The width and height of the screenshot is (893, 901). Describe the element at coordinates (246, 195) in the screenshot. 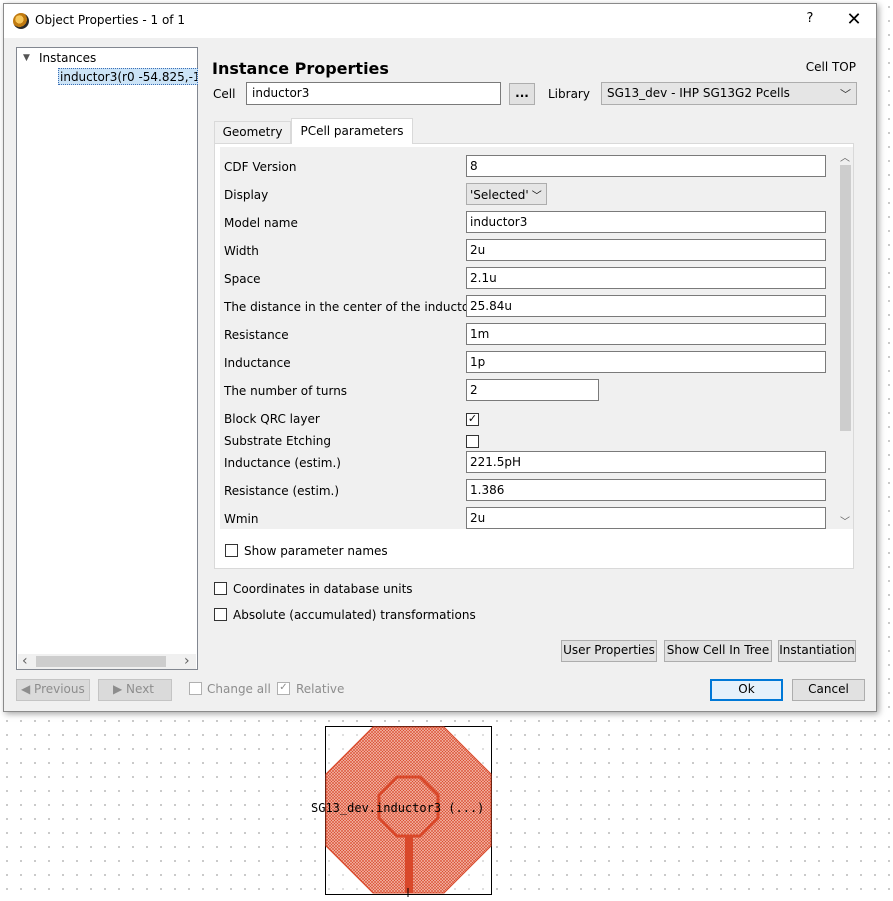

I see `param-label: Display` at that location.